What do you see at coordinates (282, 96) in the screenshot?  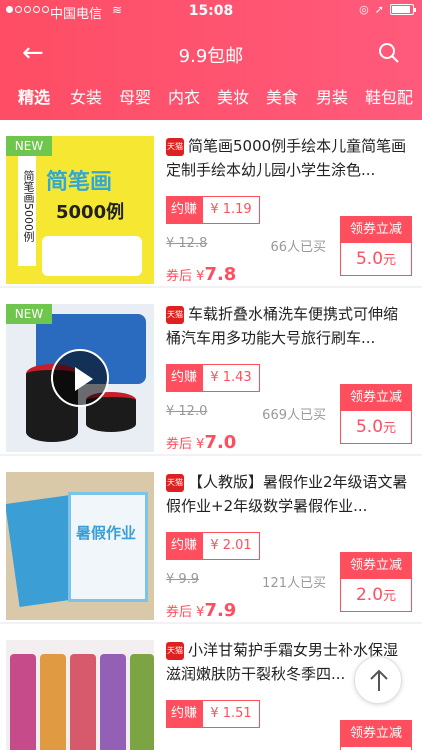 I see `tab-category: 美食` at bounding box center [282, 96].